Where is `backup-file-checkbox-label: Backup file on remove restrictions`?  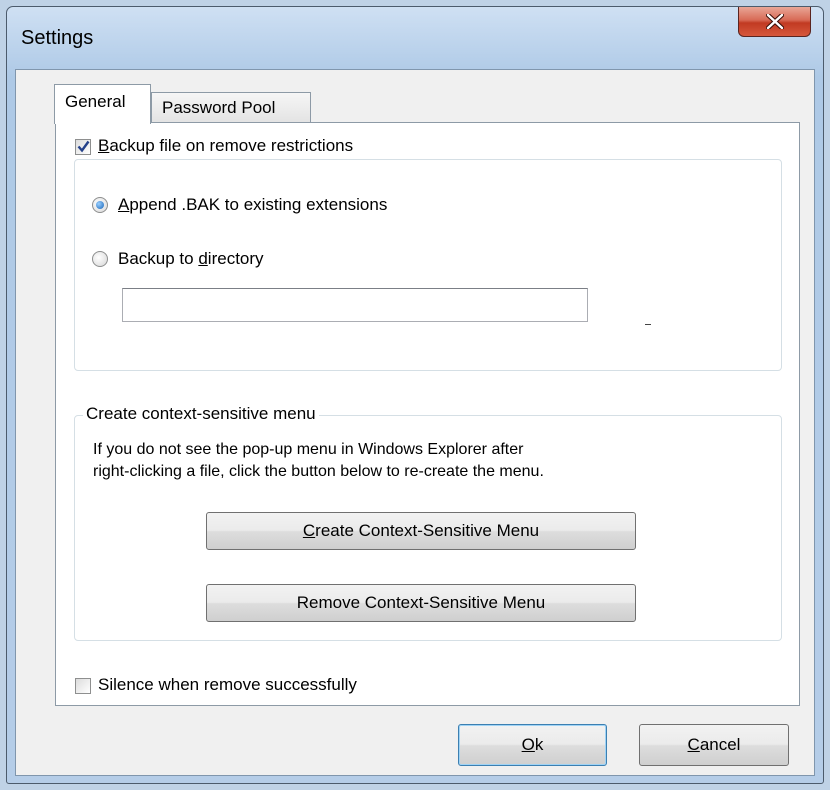 backup-file-checkbox-label: Backup file on remove restrictions is located at coordinates (246, 146).